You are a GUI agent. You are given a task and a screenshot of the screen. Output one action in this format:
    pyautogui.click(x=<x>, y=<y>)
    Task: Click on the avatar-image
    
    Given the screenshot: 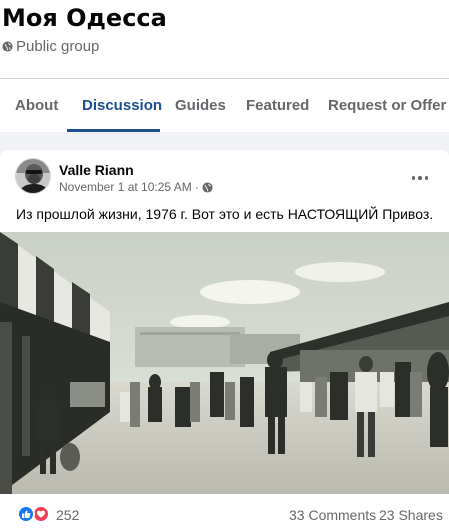 What is the action you would take?
    pyautogui.click(x=33, y=176)
    